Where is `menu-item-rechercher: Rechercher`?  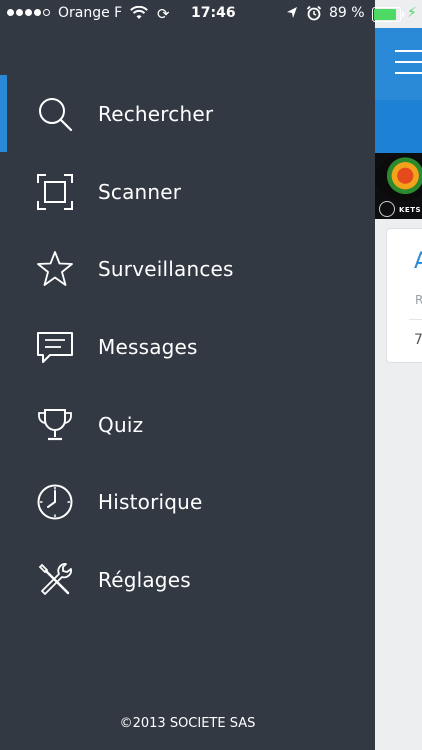
menu-item-rechercher: Rechercher is located at coordinates (187, 114).